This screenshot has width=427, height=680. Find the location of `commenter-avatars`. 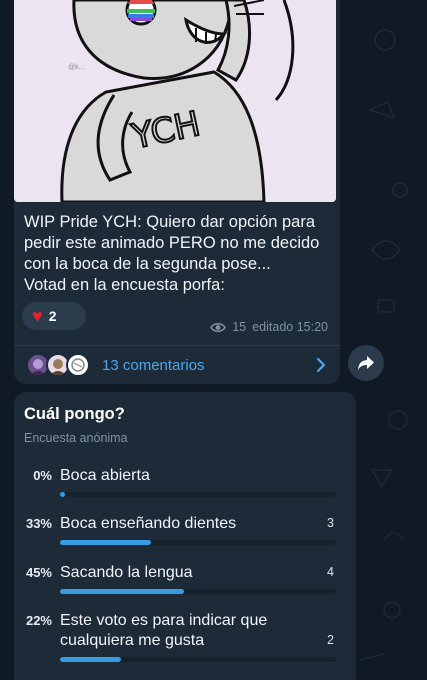

commenter-avatars is located at coordinates (61, 365).